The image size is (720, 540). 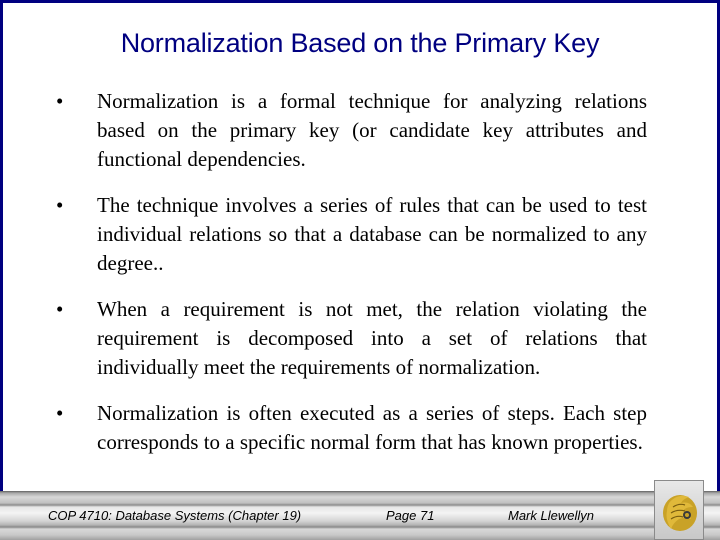 What do you see at coordinates (680, 513) in the screenshot?
I see `pegasus-logo-icon` at bounding box center [680, 513].